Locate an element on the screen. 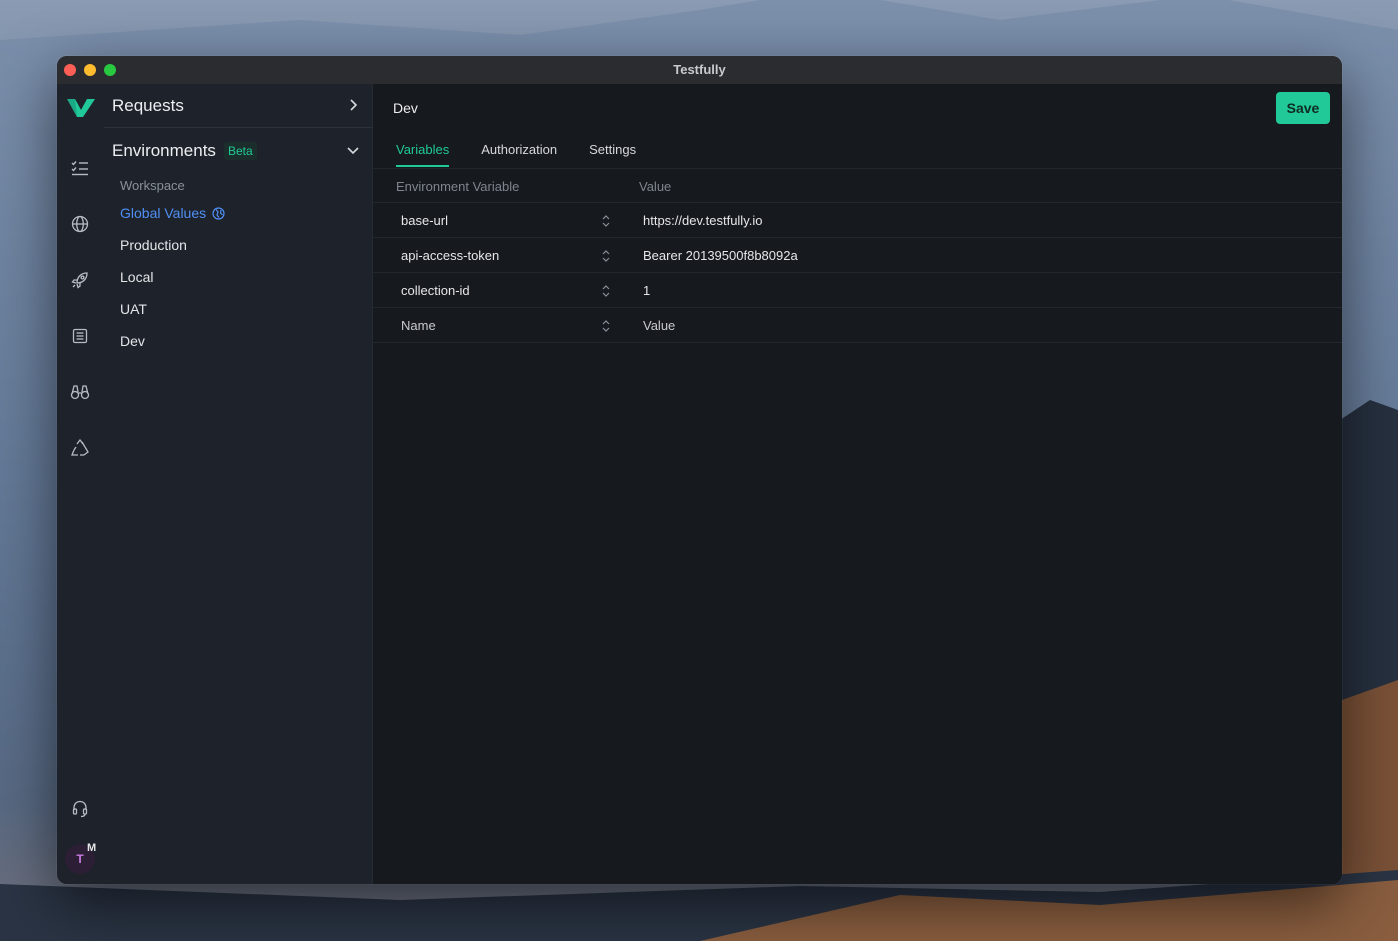 The width and height of the screenshot is (1398, 941). env-item-local: Local is located at coordinates (136, 277).